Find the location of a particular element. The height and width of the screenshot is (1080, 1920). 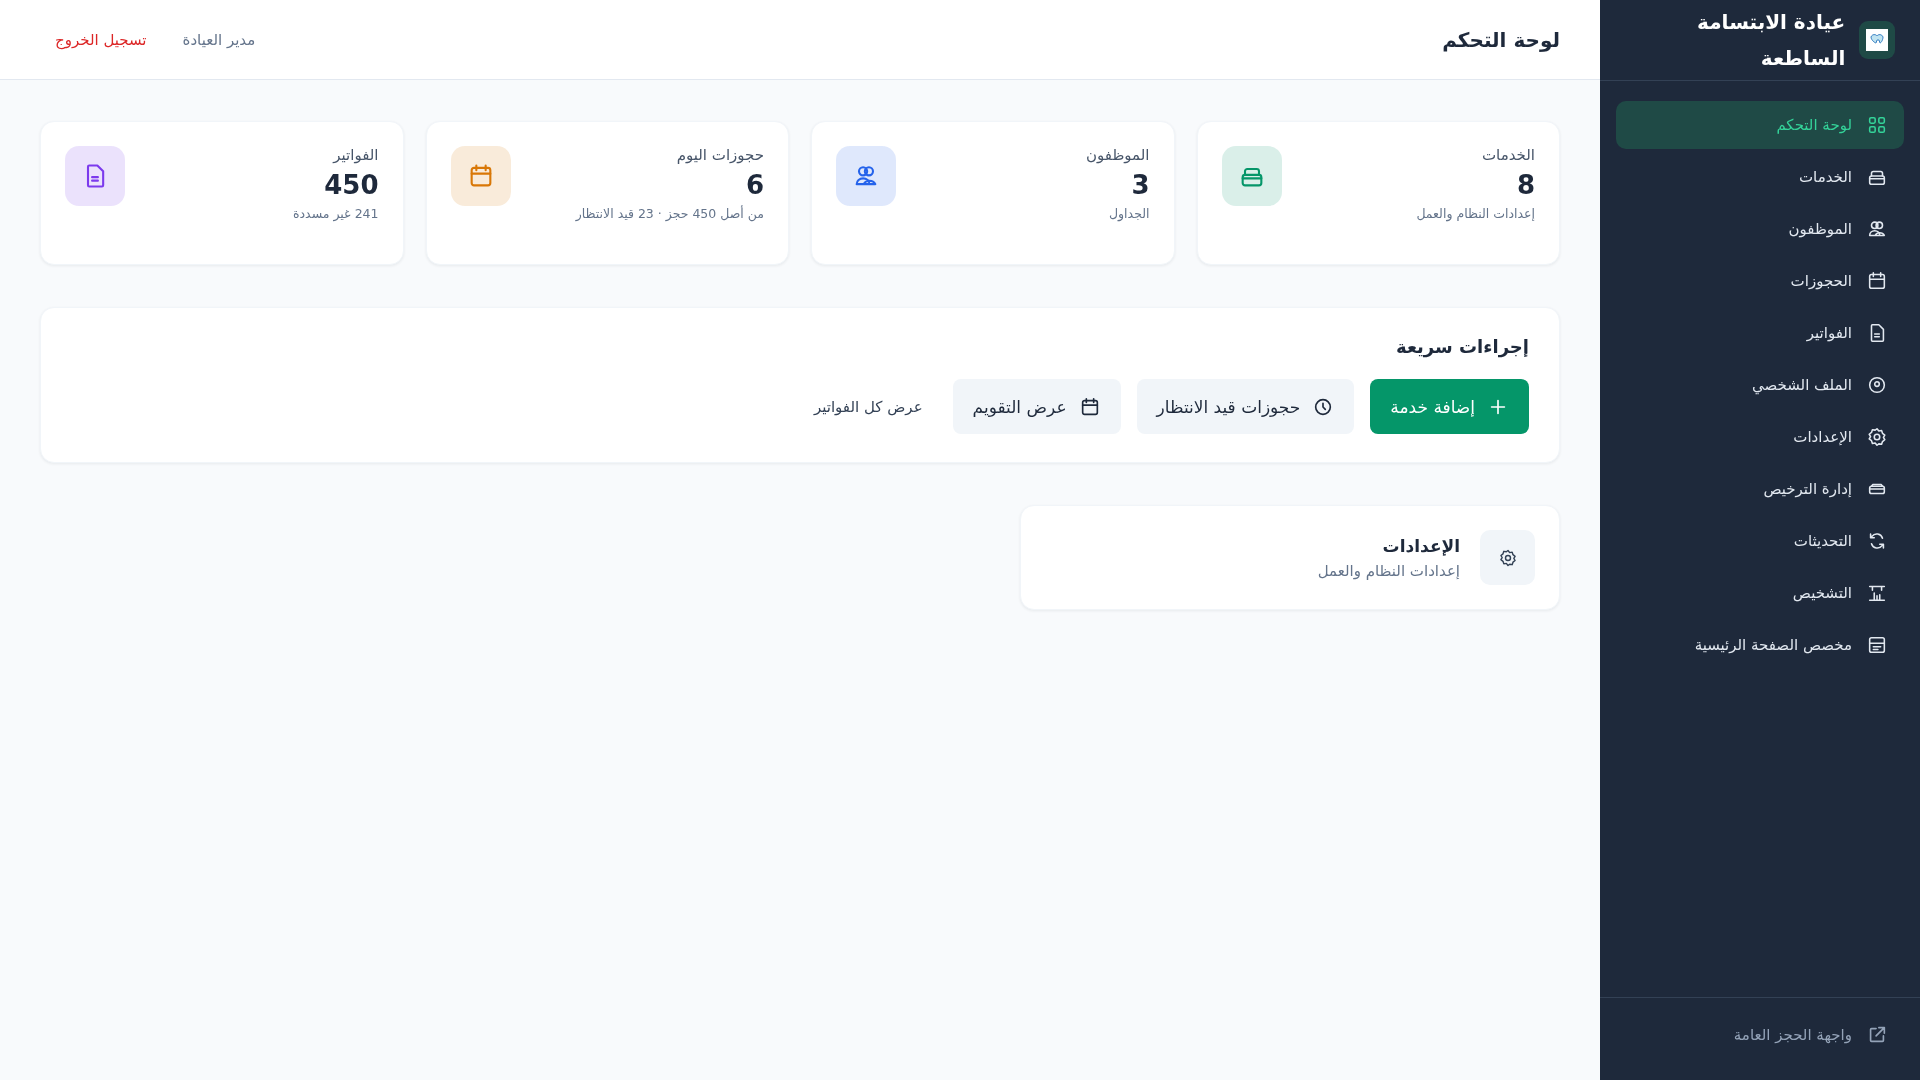

stat-label: الفواتير is located at coordinates (355, 155).